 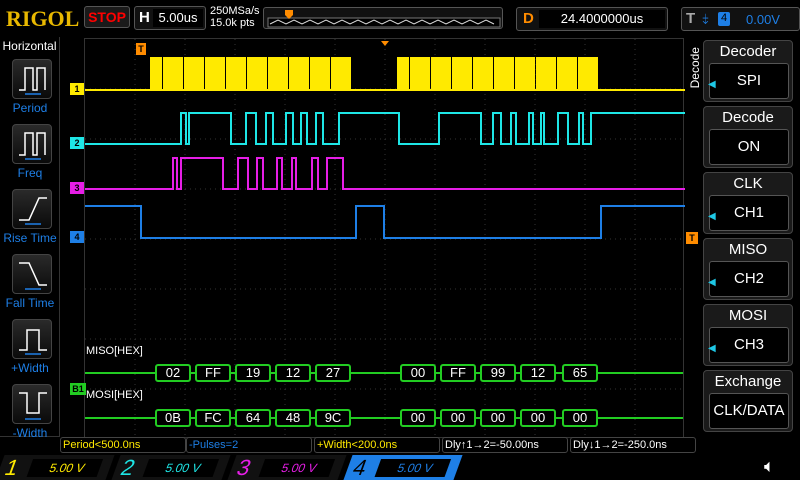 What do you see at coordinates (178, 18) in the screenshot?
I see `timebase-value: 5.00us` at bounding box center [178, 18].